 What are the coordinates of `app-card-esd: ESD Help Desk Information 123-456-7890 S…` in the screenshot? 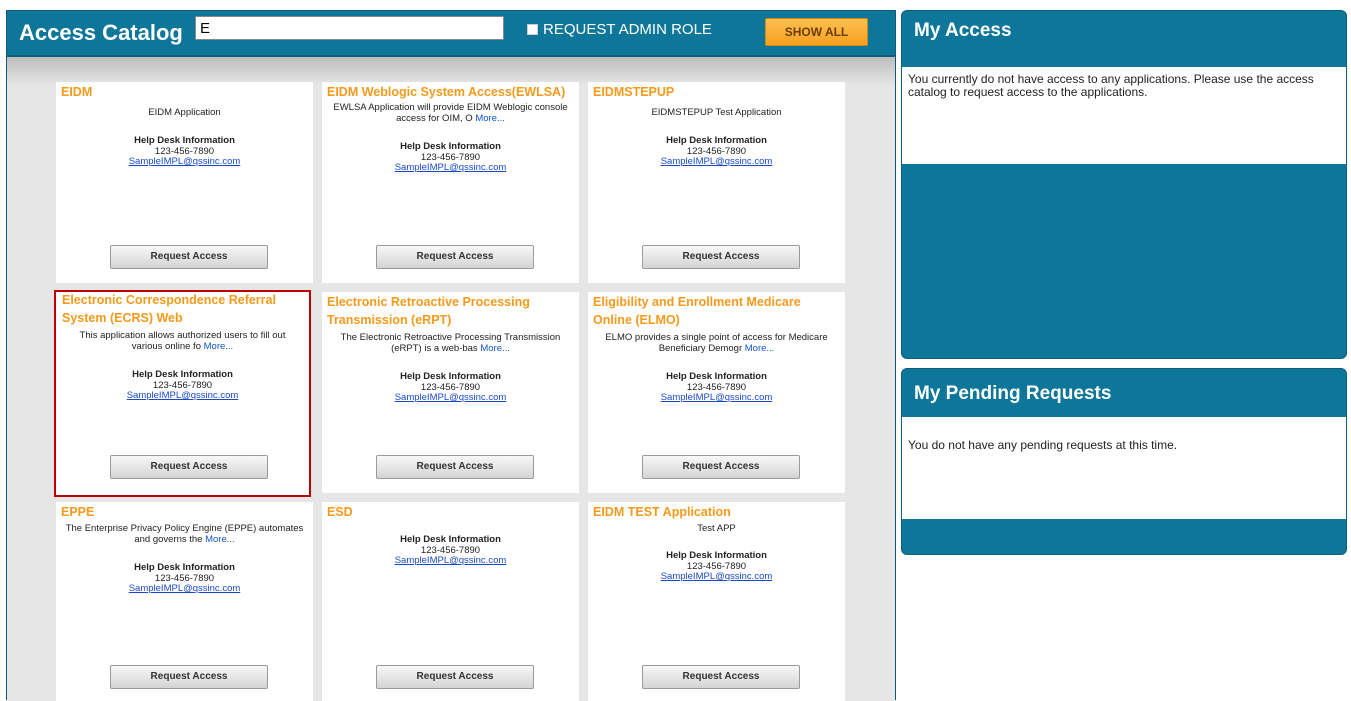 It's located at (450, 601).